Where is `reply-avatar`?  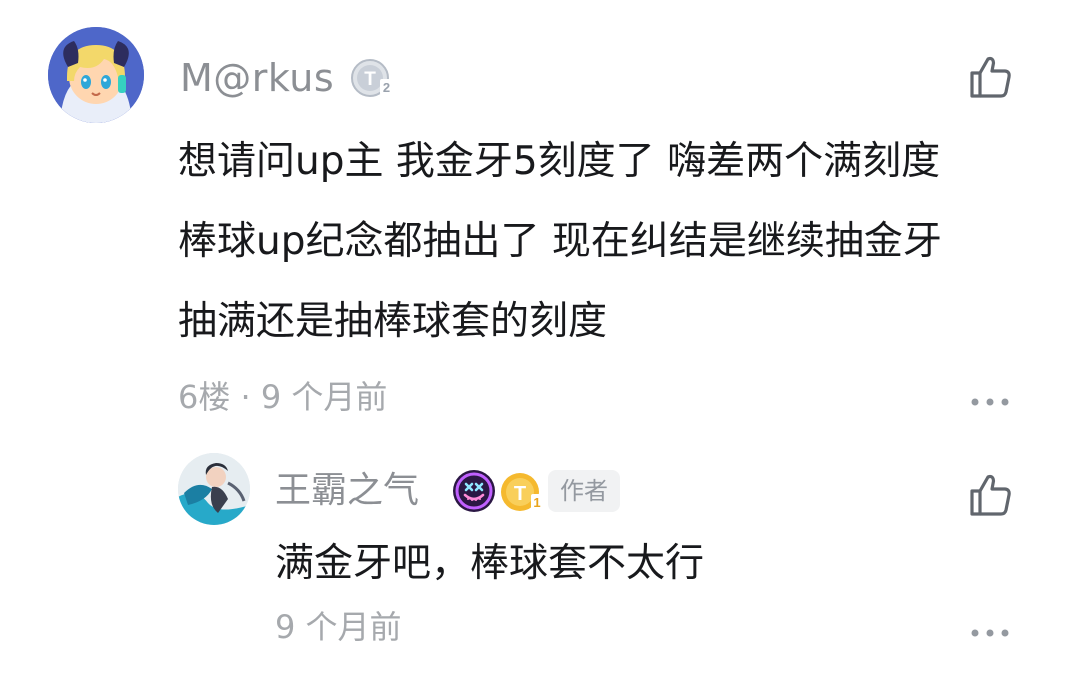
reply-avatar is located at coordinates (214, 489).